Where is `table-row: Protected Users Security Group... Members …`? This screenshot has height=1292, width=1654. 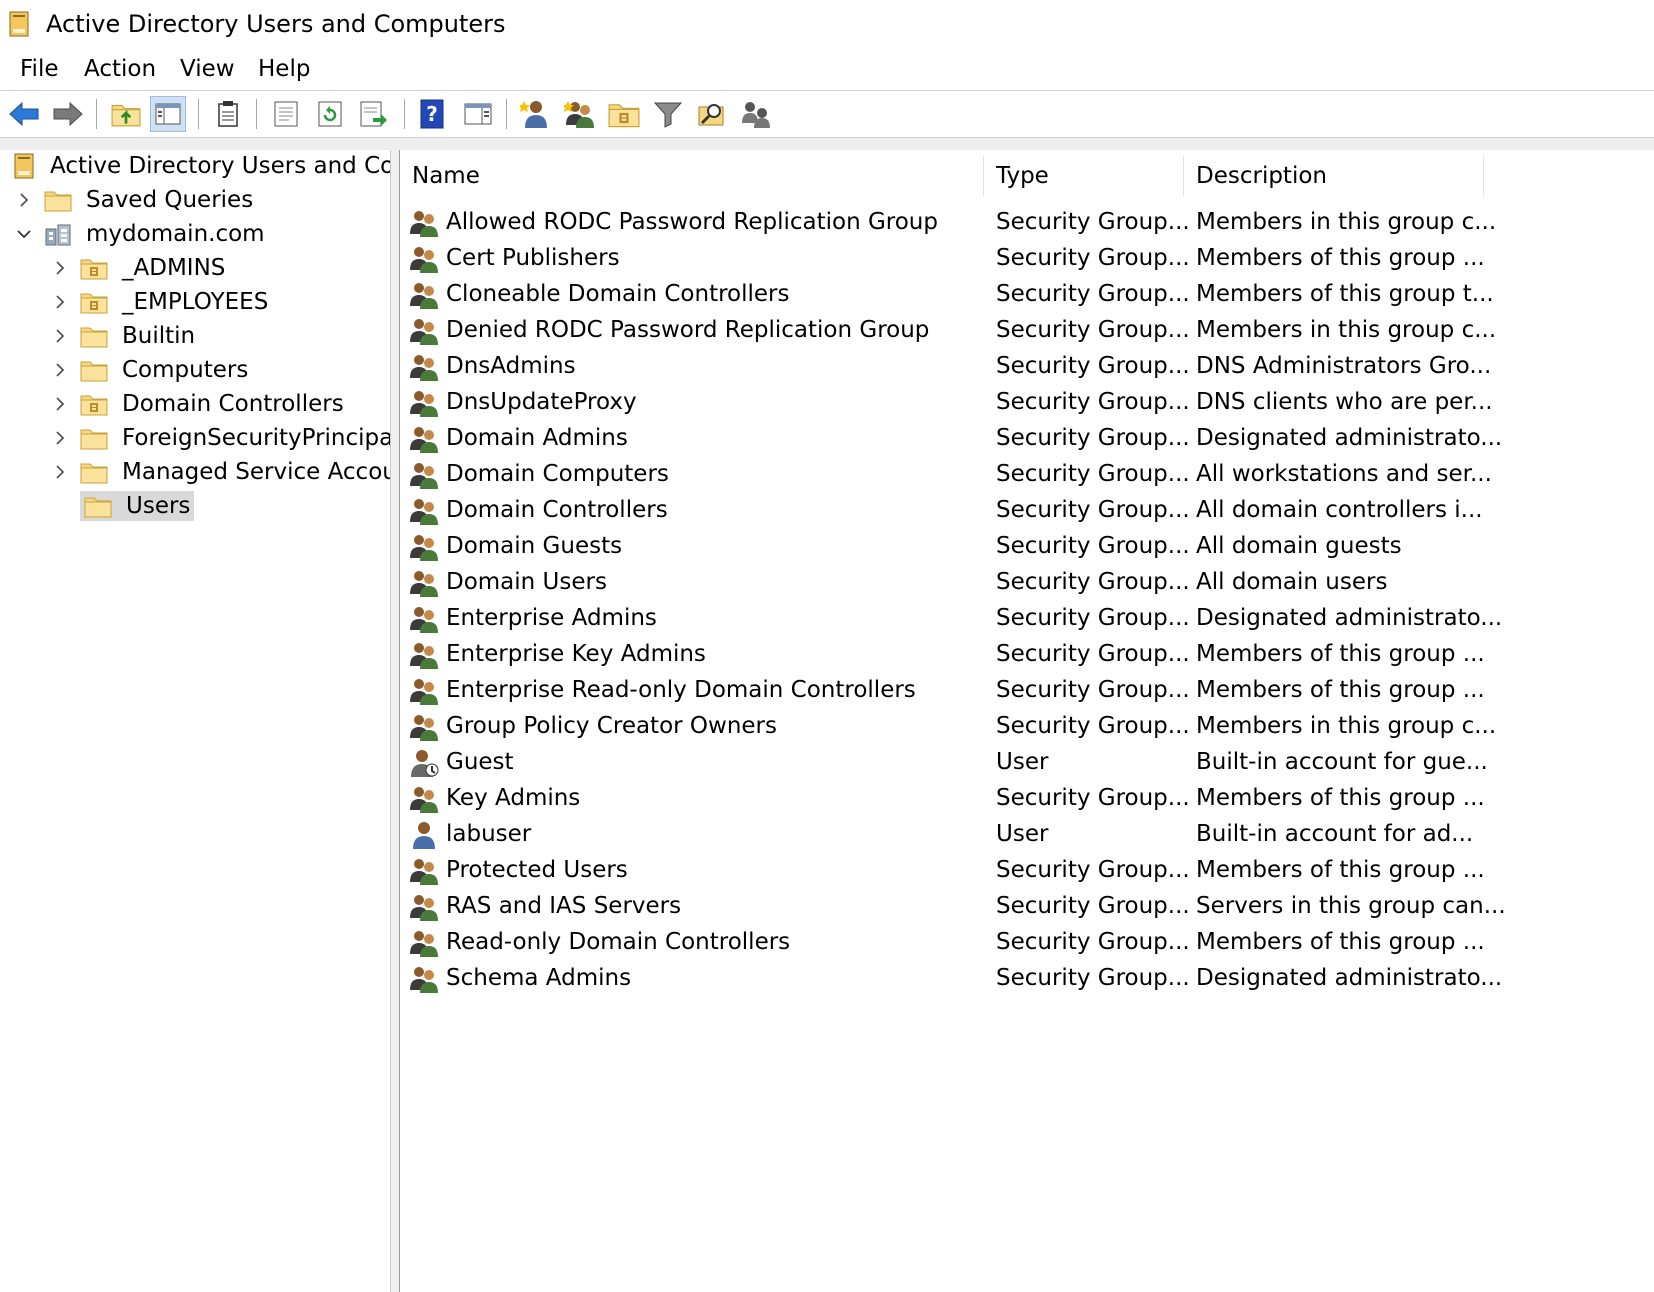
table-row: Protected Users Security Group... Members … is located at coordinates (950, 870).